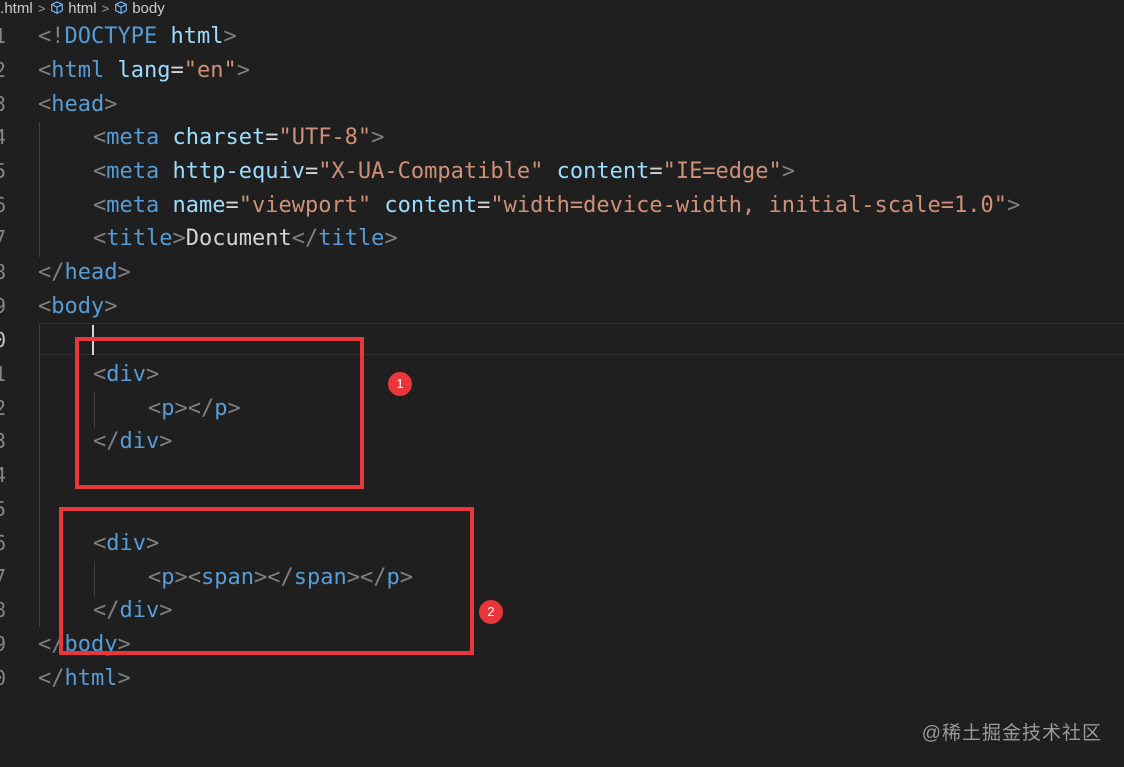  I want to click on token: title, so click(139, 238).